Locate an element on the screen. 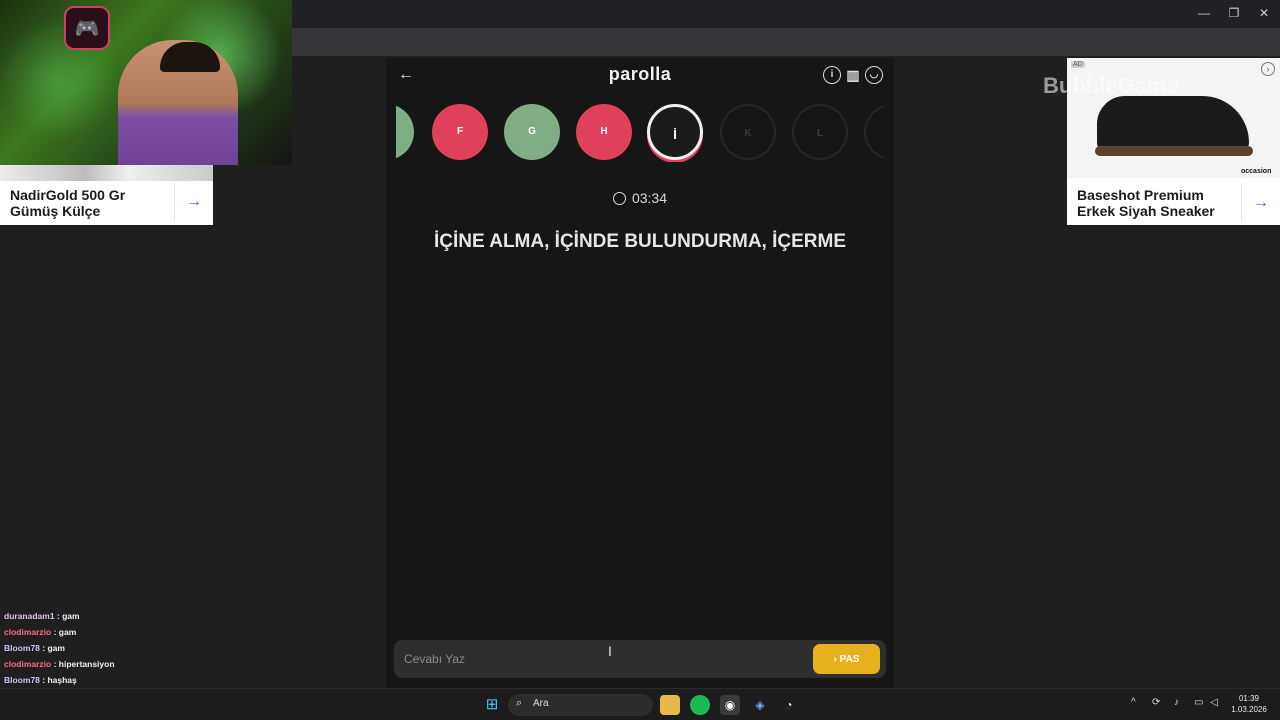 The height and width of the screenshot is (720, 1280). overlay-logo-text: BubbleGame is located at coordinates (1111, 85).